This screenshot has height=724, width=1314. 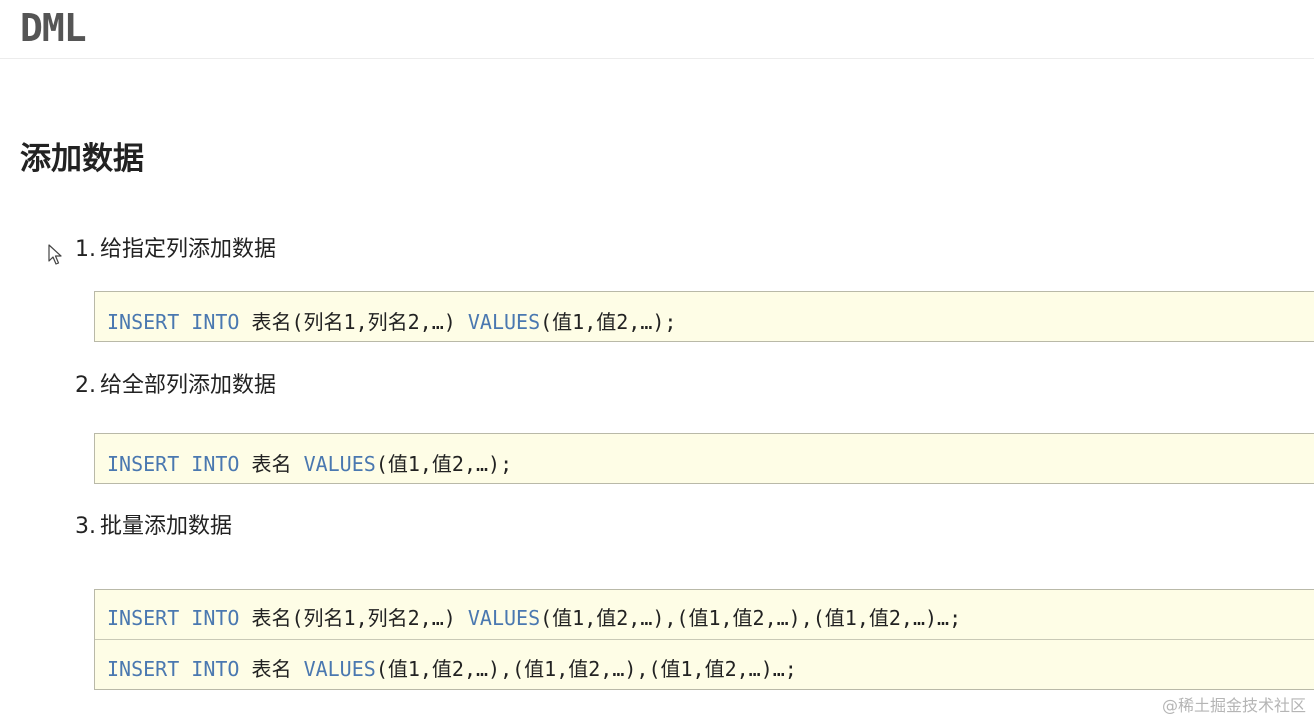 I want to click on watermark: @稀土掘金技术社区, so click(x=1233, y=705).